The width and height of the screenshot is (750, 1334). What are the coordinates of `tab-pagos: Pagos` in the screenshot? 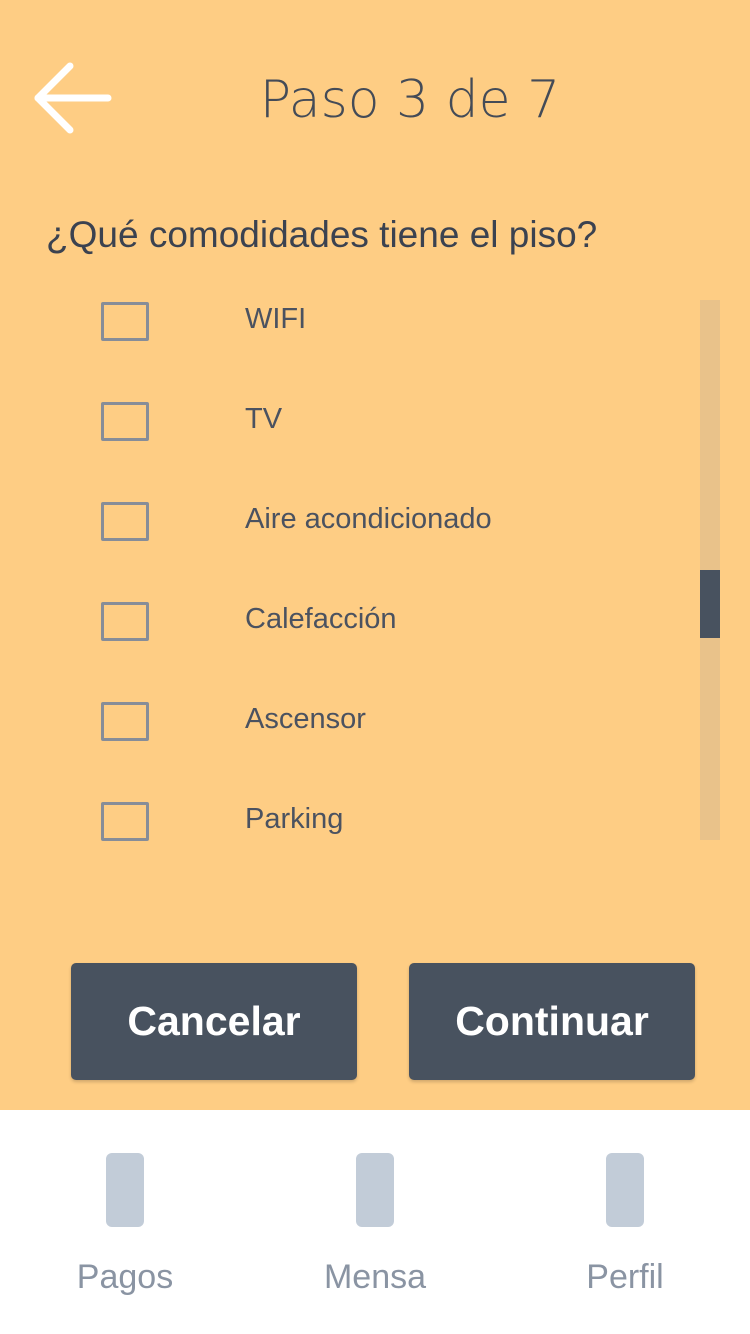 It's located at (125, 1222).